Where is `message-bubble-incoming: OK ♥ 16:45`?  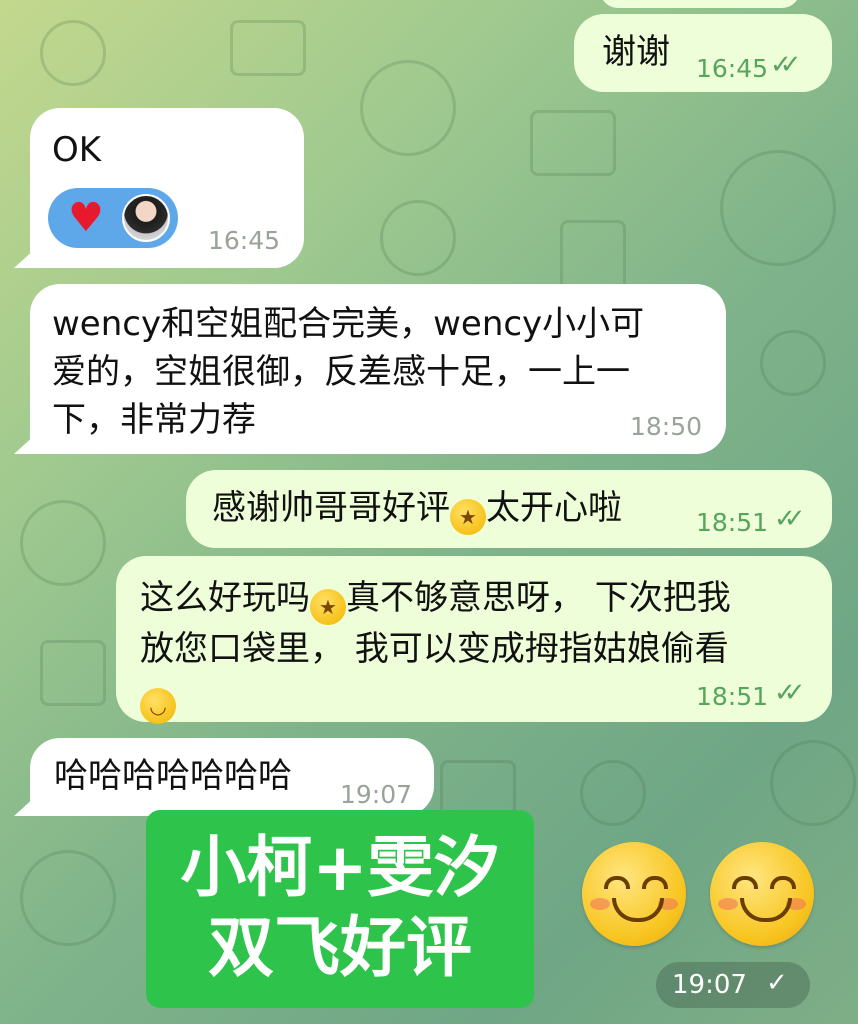 message-bubble-incoming: OK ♥ 16:45 is located at coordinates (167, 188).